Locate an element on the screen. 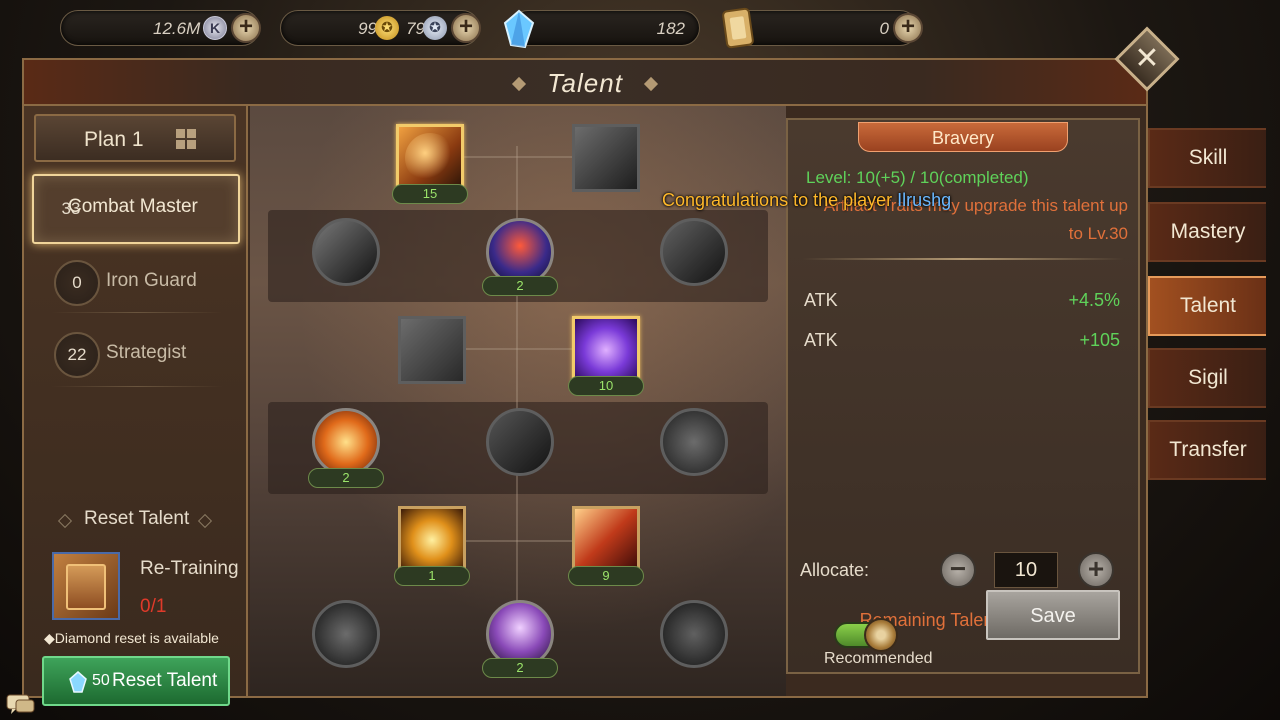 The width and height of the screenshot is (1280, 720). broadcast-message: Congratulations to the player Ilrushg is located at coordinates (806, 200).